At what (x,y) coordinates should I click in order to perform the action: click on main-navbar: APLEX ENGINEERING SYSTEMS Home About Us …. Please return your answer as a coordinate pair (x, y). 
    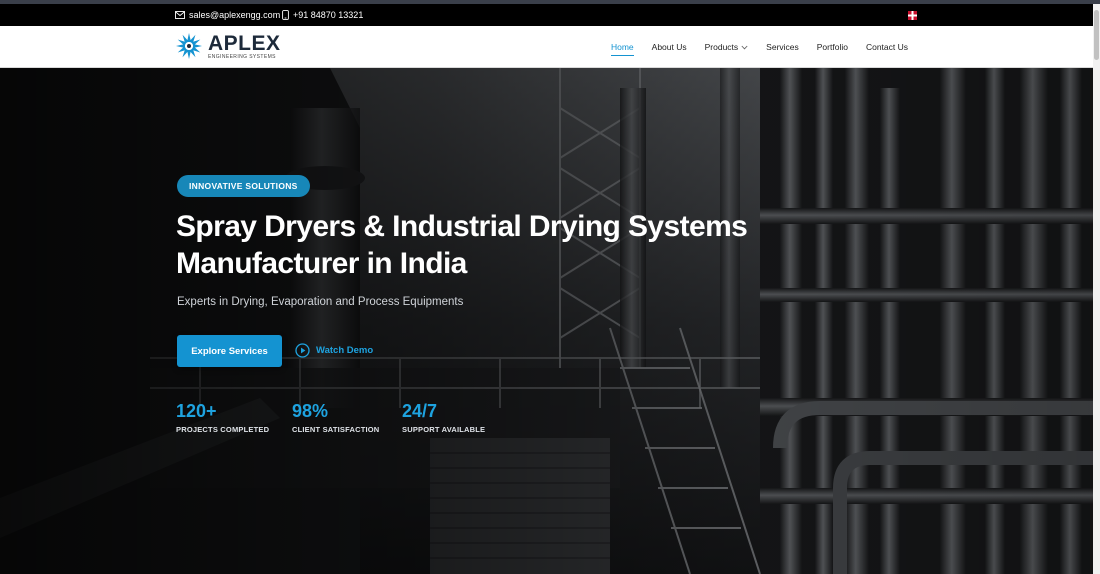
    Looking at the image, I should click on (546, 47).